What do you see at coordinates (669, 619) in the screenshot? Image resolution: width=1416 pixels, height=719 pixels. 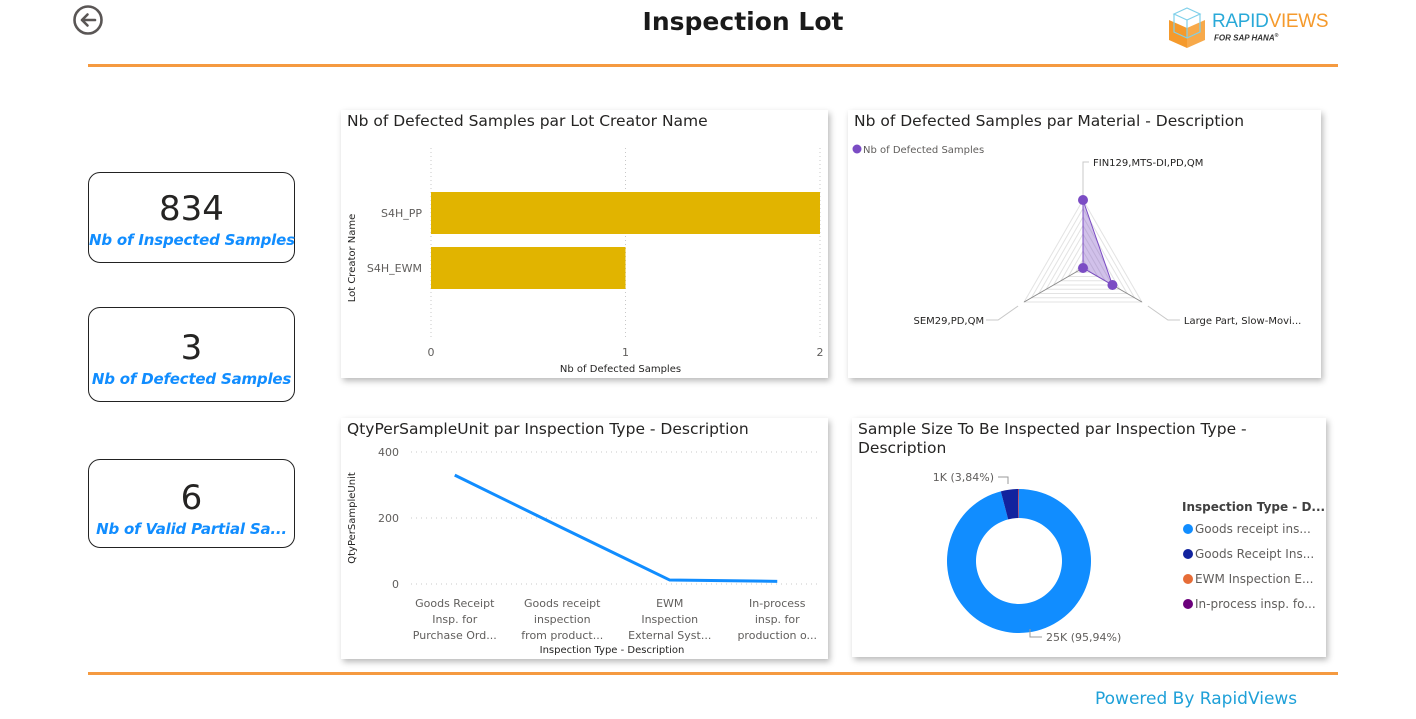 I see `x-tick-label: Inspection` at bounding box center [669, 619].